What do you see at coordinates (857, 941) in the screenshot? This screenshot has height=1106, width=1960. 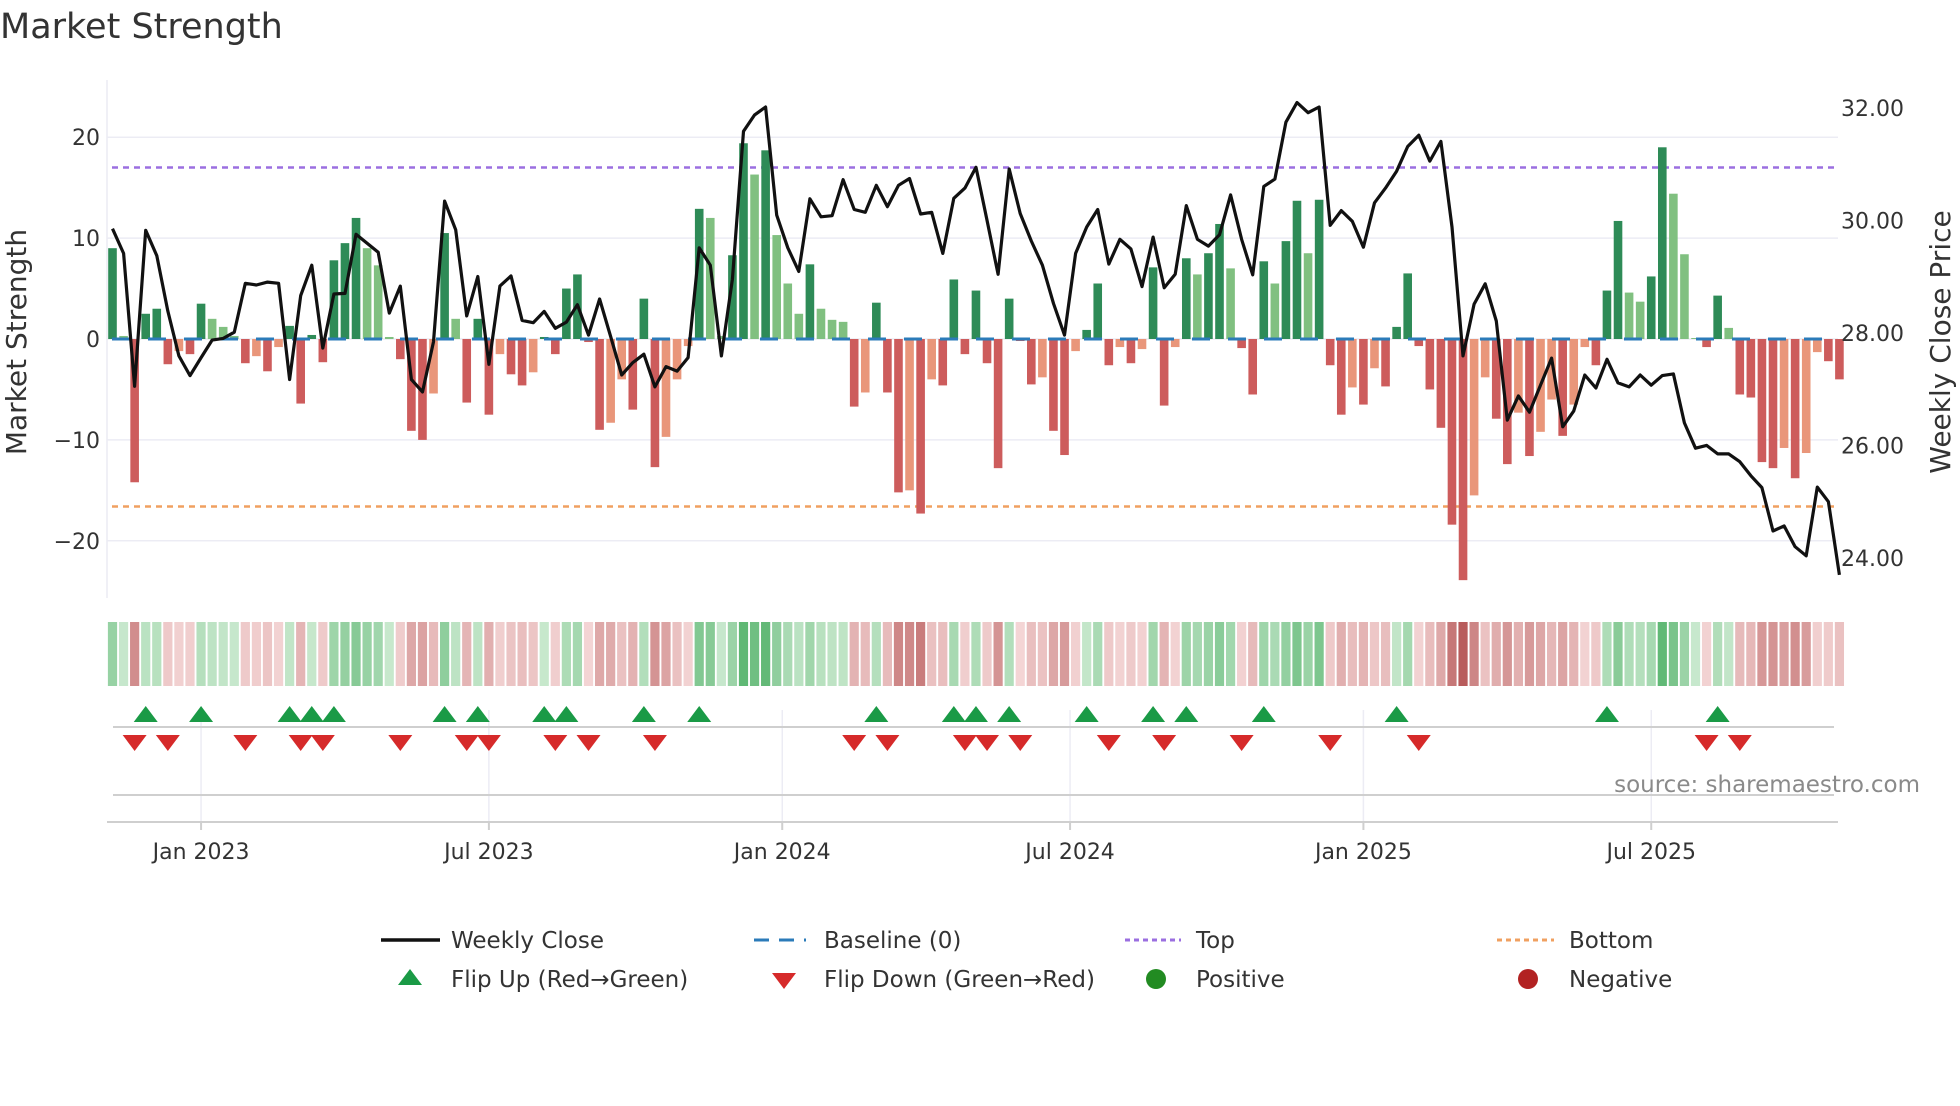 I see `legend-item-baseline: Baseline (0)` at bounding box center [857, 941].